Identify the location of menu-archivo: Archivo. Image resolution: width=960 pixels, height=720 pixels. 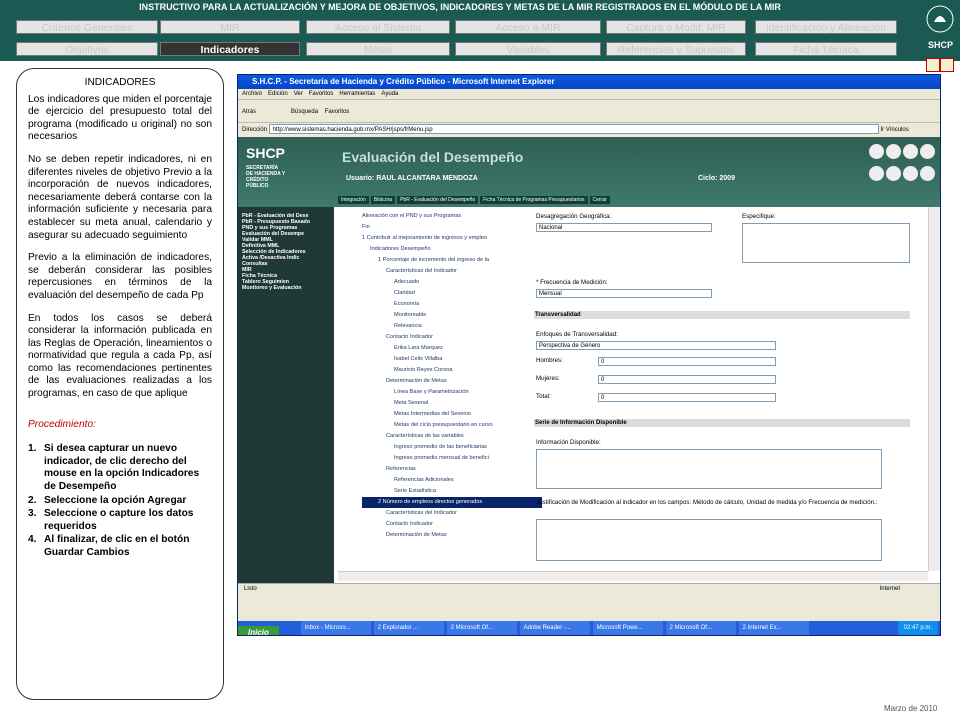
(252, 94).